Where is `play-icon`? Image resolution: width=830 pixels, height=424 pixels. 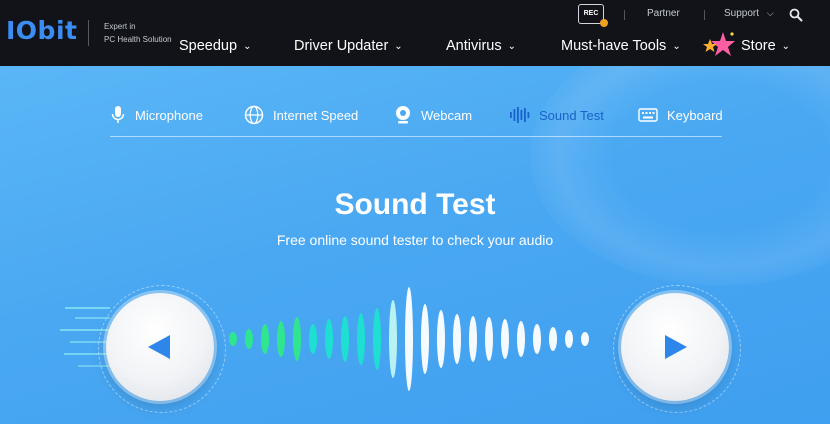
play-icon is located at coordinates (676, 347).